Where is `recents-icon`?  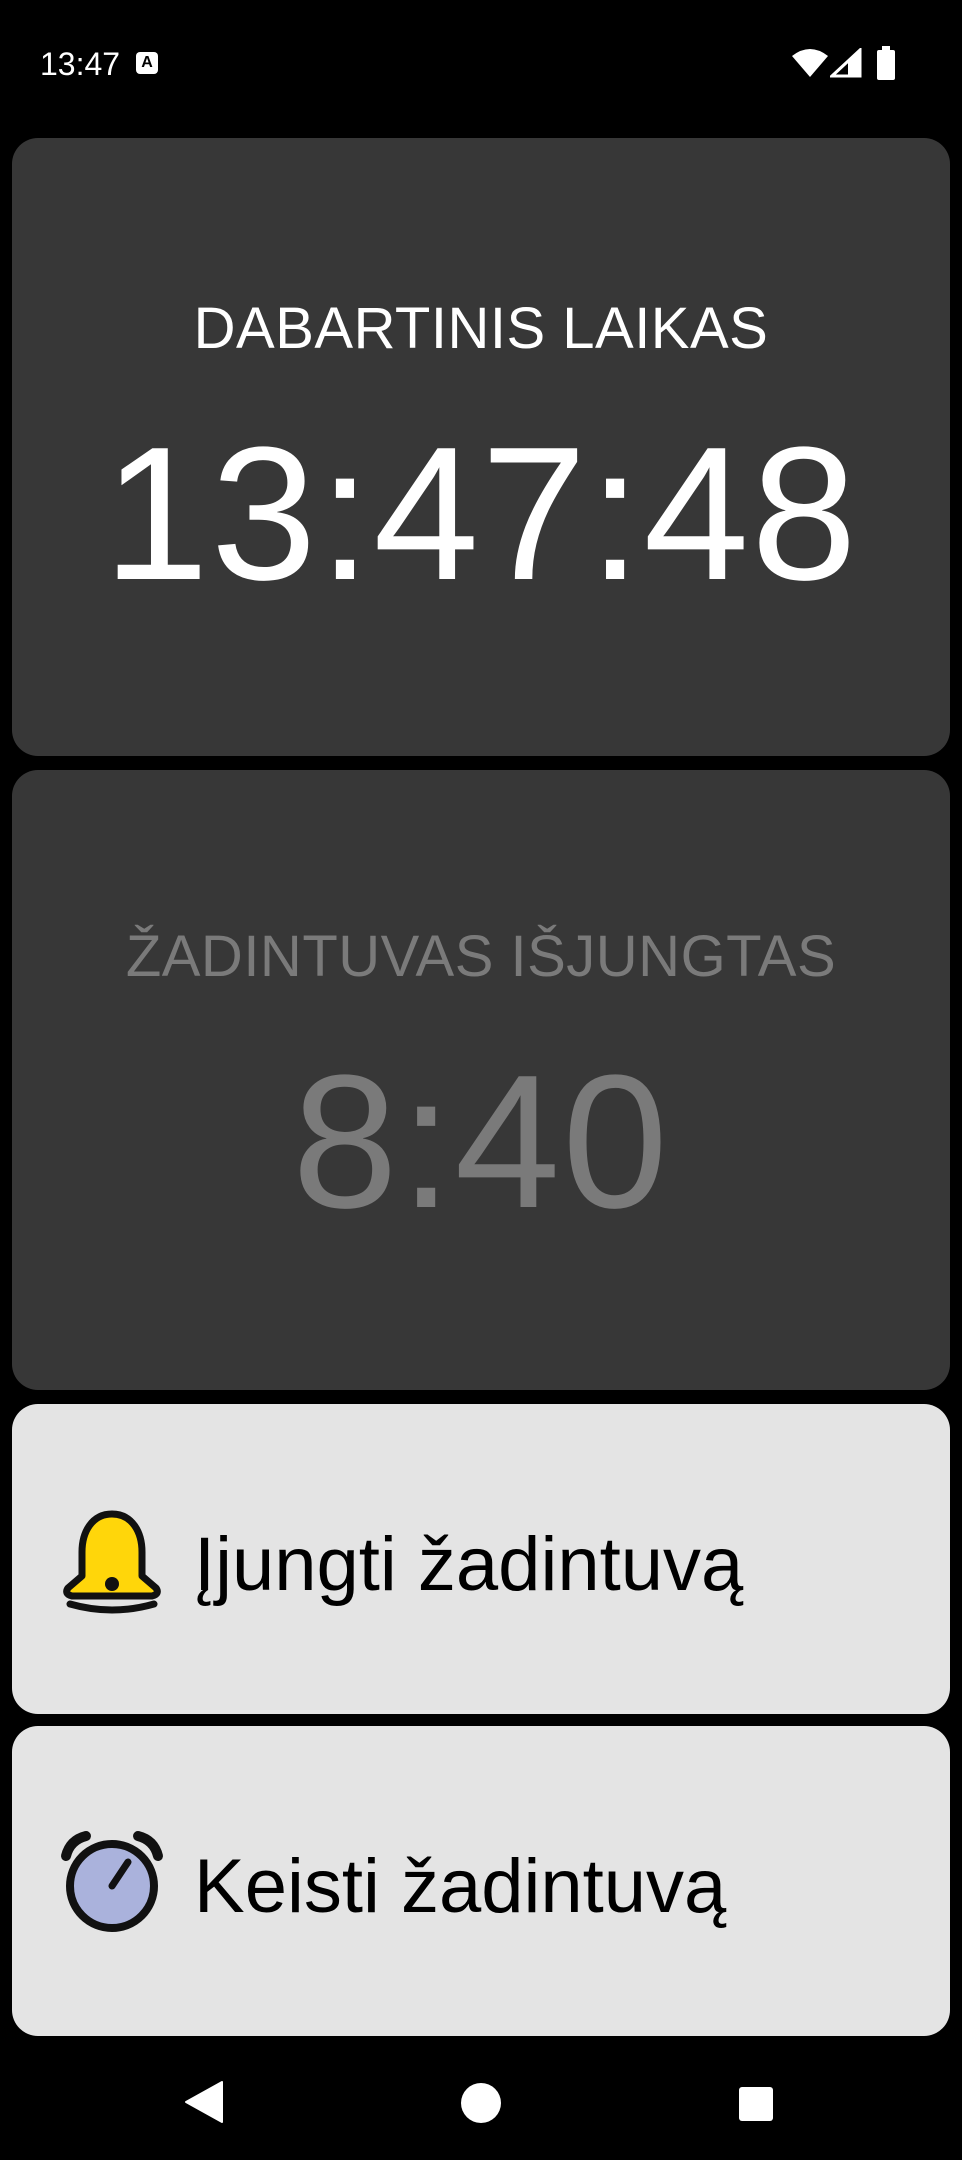 recents-icon is located at coordinates (756, 2104).